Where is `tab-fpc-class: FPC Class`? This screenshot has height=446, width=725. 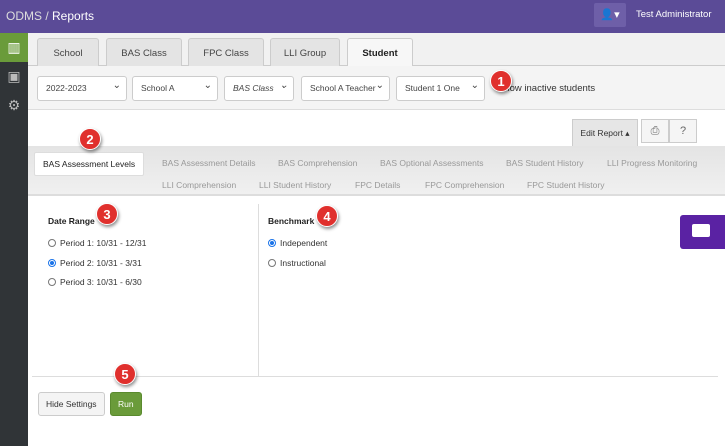 tab-fpc-class: FPC Class is located at coordinates (226, 52).